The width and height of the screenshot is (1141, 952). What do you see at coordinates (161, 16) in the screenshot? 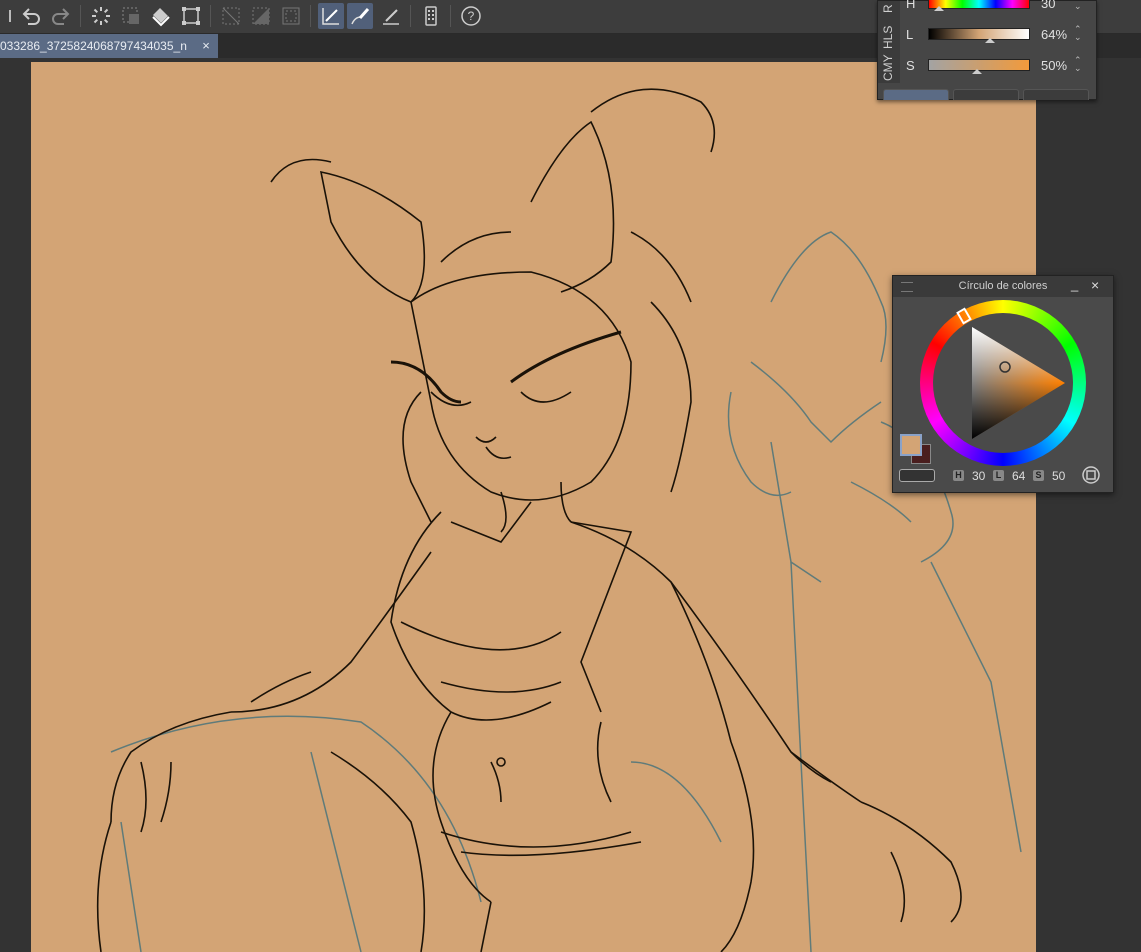
I see `fill-icon` at bounding box center [161, 16].